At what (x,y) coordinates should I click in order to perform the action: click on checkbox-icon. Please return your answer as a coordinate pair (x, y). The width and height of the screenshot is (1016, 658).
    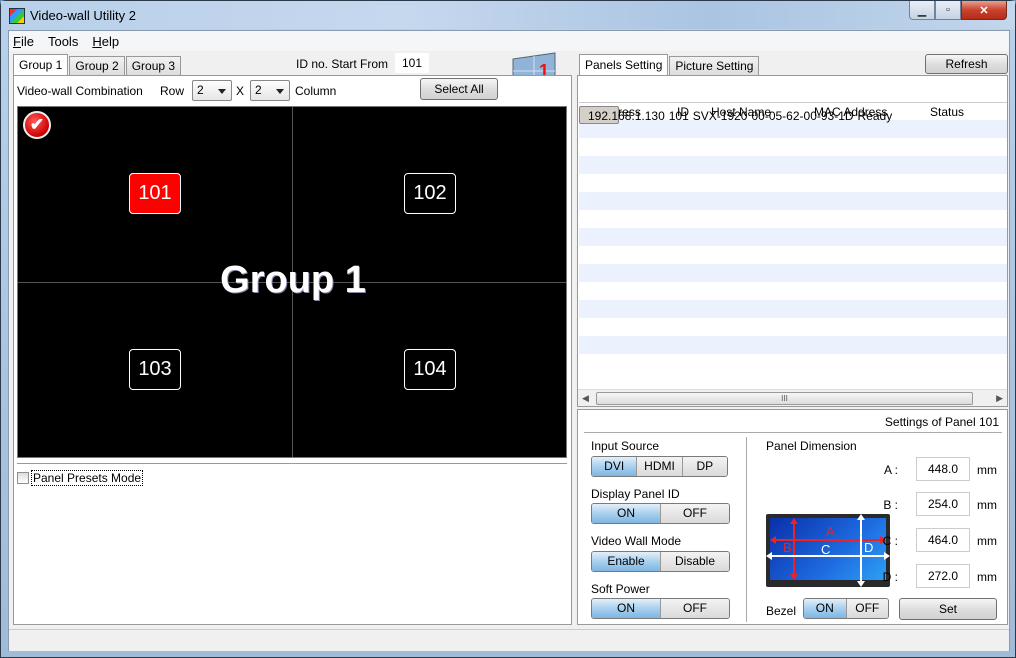
    Looking at the image, I should click on (23, 478).